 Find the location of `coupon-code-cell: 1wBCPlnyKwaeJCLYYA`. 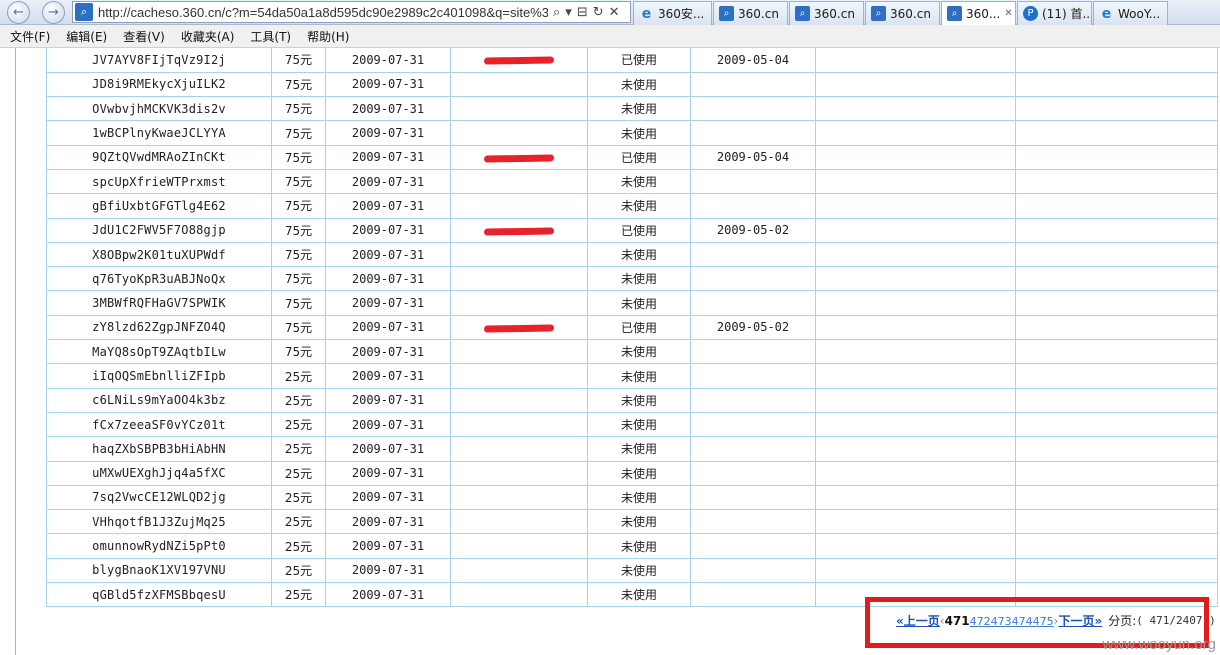

coupon-code-cell: 1wBCPlnyKwaeJCLYYA is located at coordinates (159, 133).